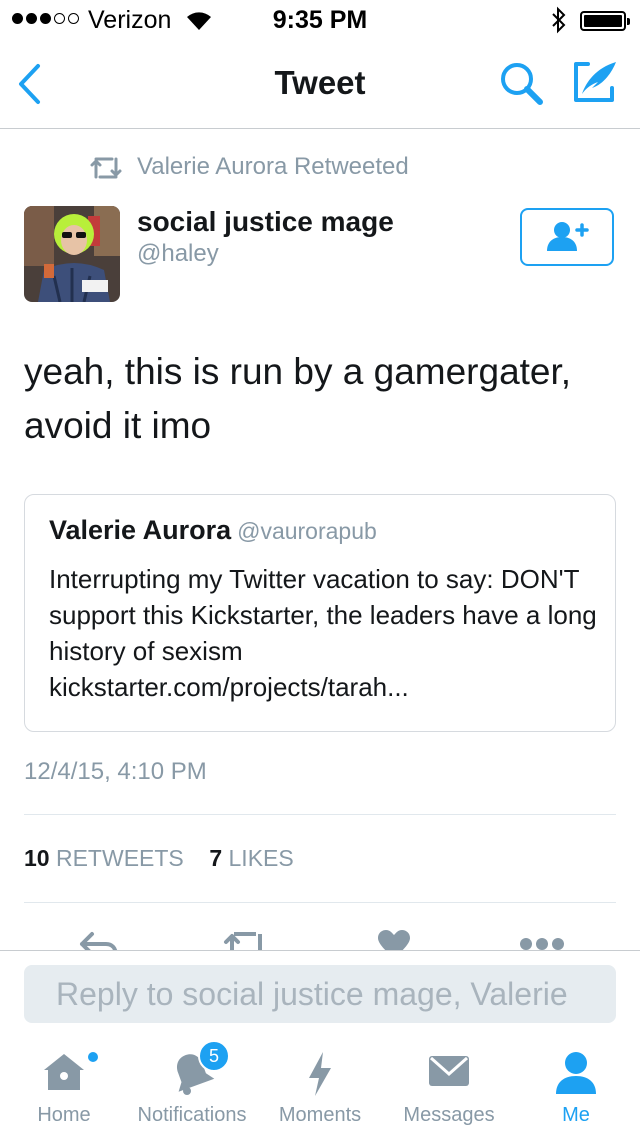  I want to click on author-handle: @haley, so click(178, 254).